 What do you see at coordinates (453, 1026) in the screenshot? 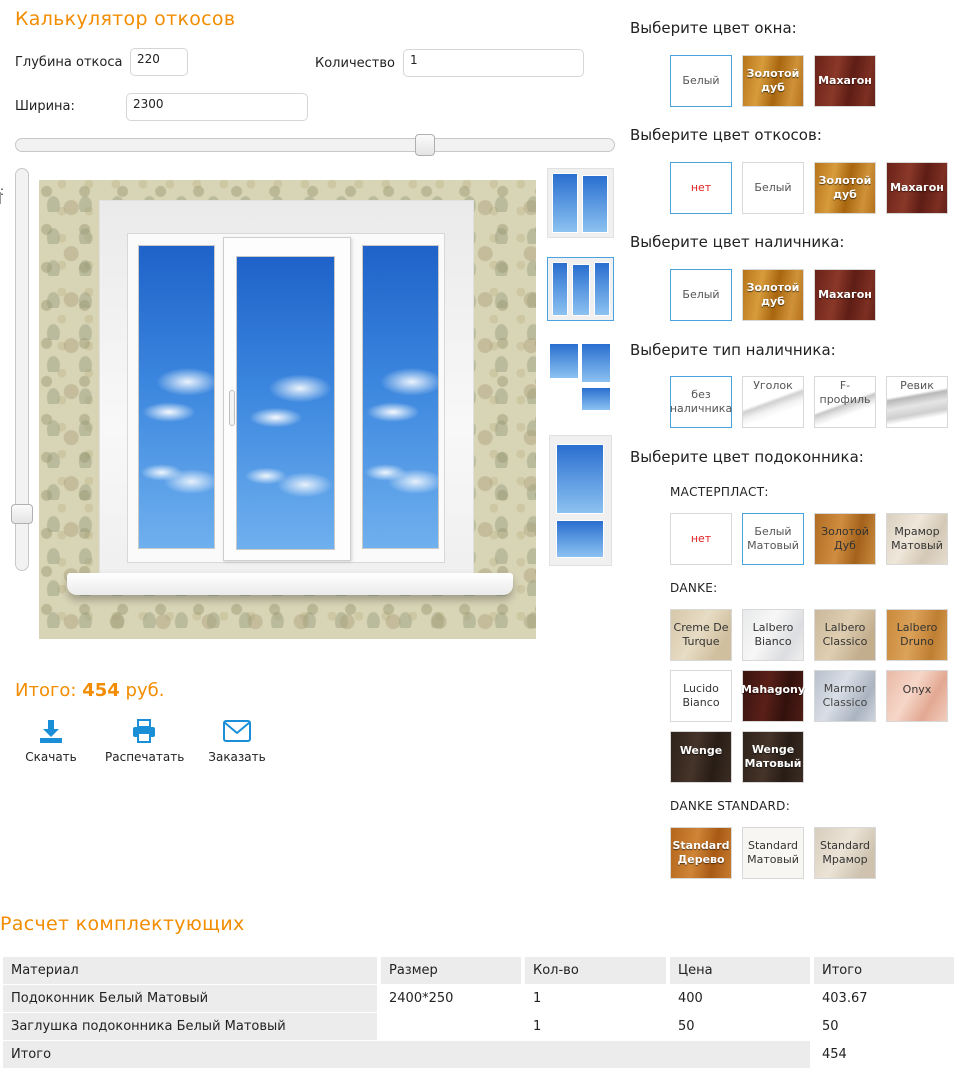
I see `cell-size` at bounding box center [453, 1026].